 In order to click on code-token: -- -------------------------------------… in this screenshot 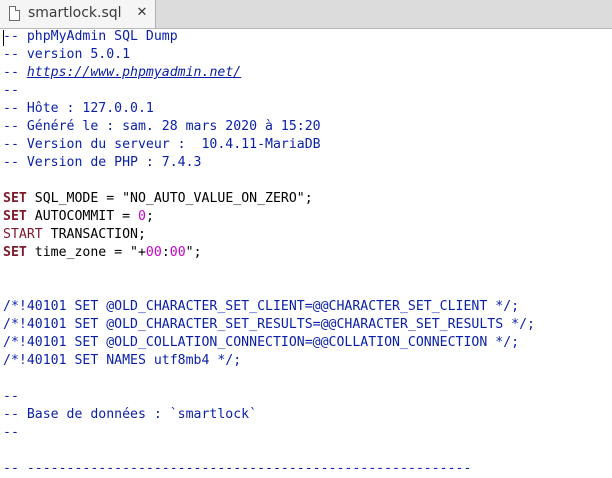, I will do `click(237, 468)`.